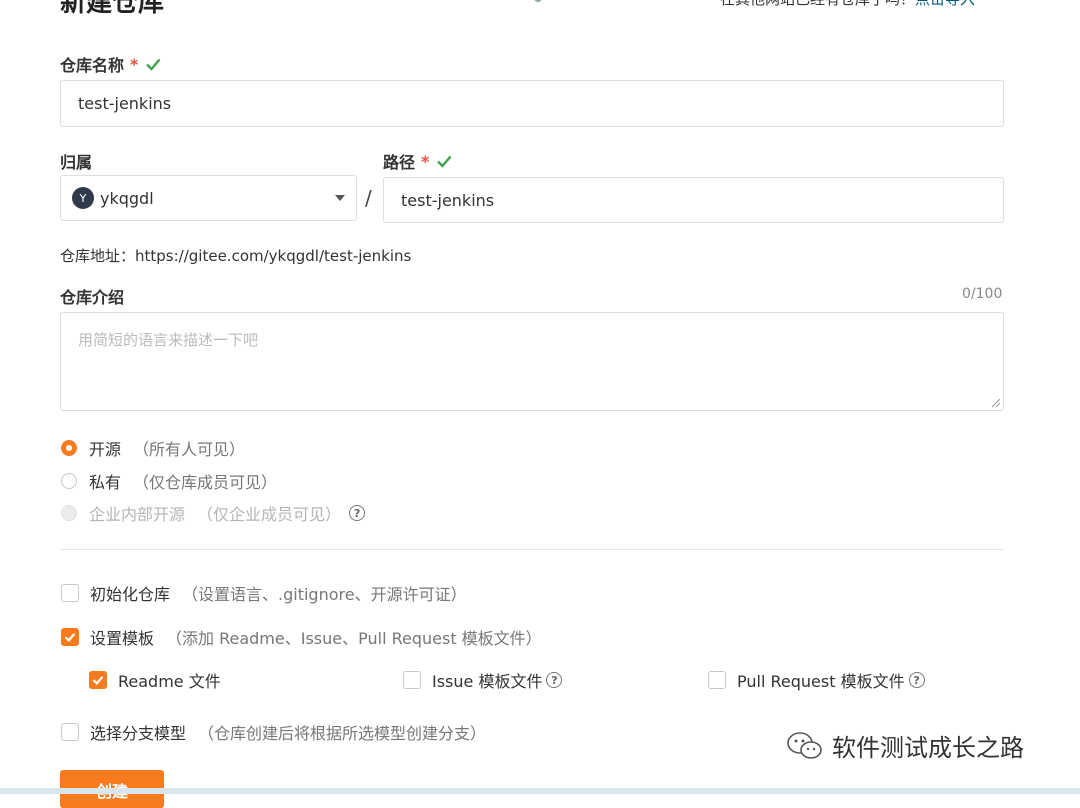 The width and height of the screenshot is (1080, 808). Describe the element at coordinates (208, 198) in the screenshot. I see `owner-select: Y ykqgdl` at that location.